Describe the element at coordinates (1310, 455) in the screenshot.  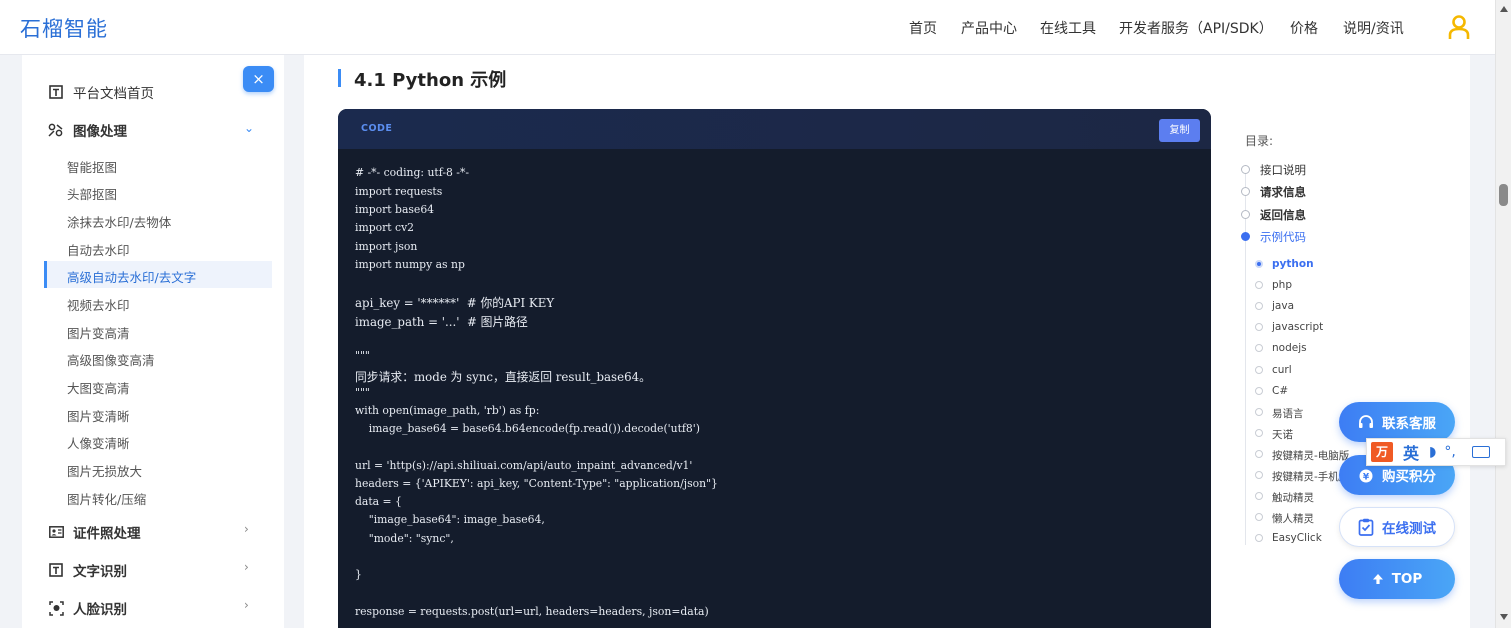
I see `toc-subitem: 按键精灵-电脑版` at that location.